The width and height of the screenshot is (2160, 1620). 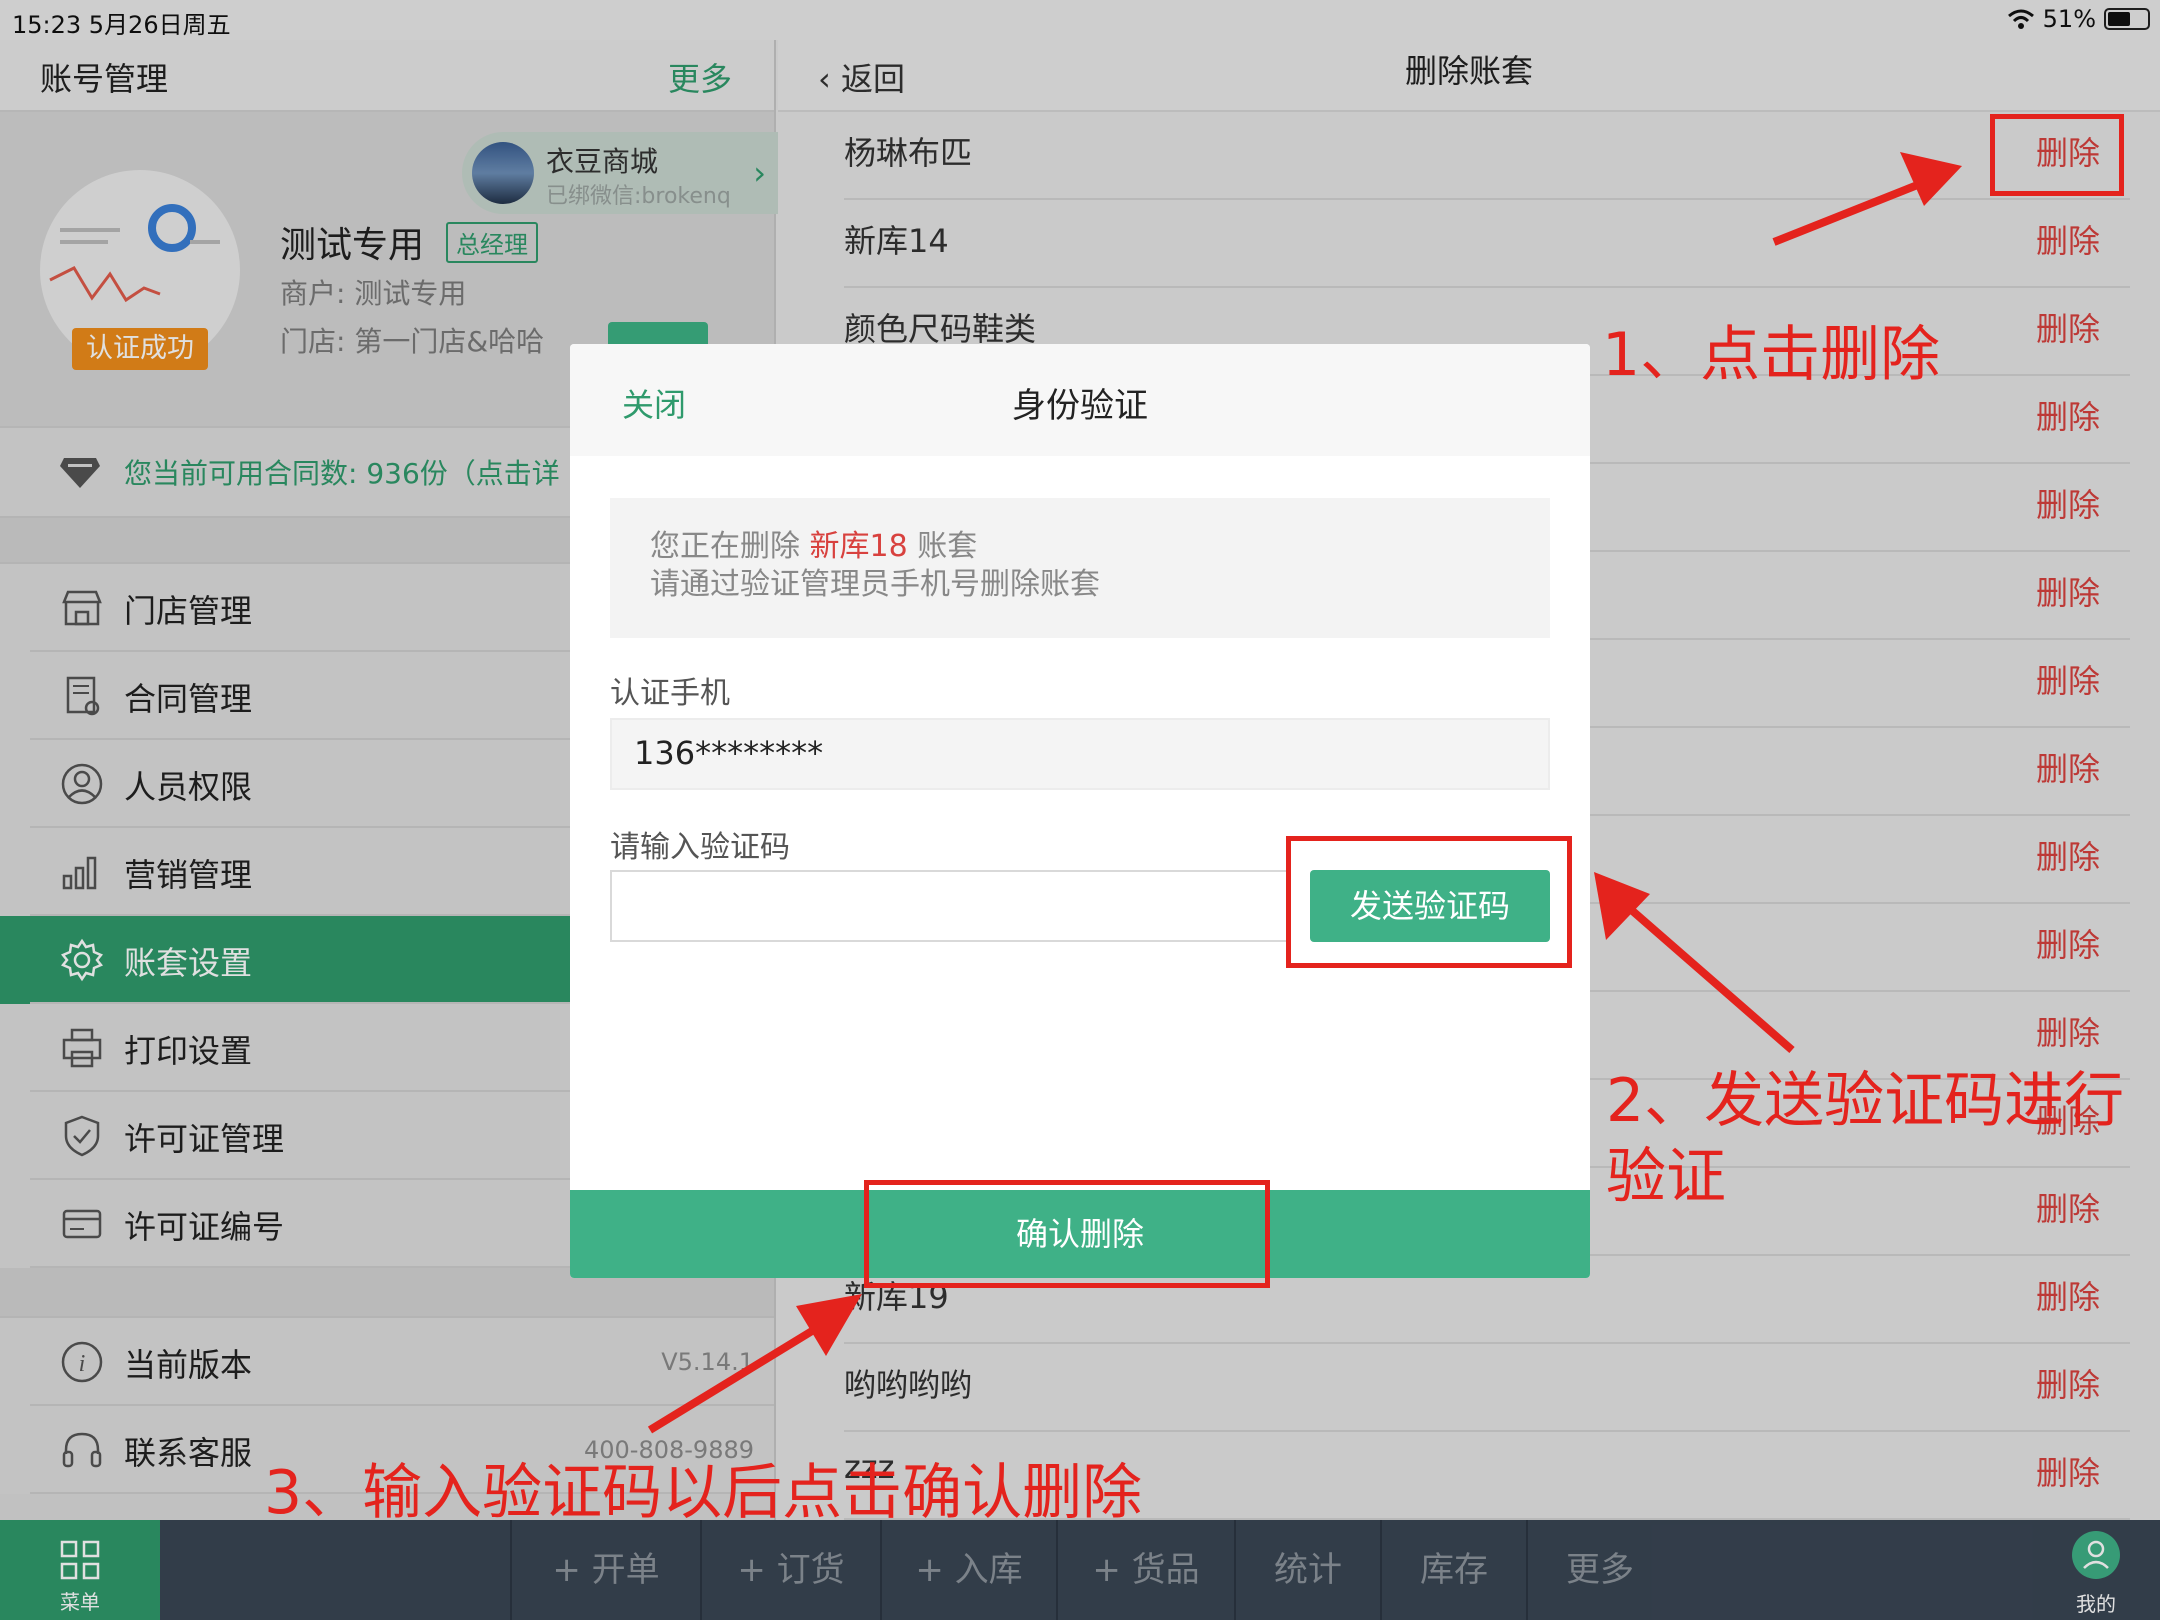 I want to click on annotation-step2-line2: 验证, so click(x=1666, y=1177).